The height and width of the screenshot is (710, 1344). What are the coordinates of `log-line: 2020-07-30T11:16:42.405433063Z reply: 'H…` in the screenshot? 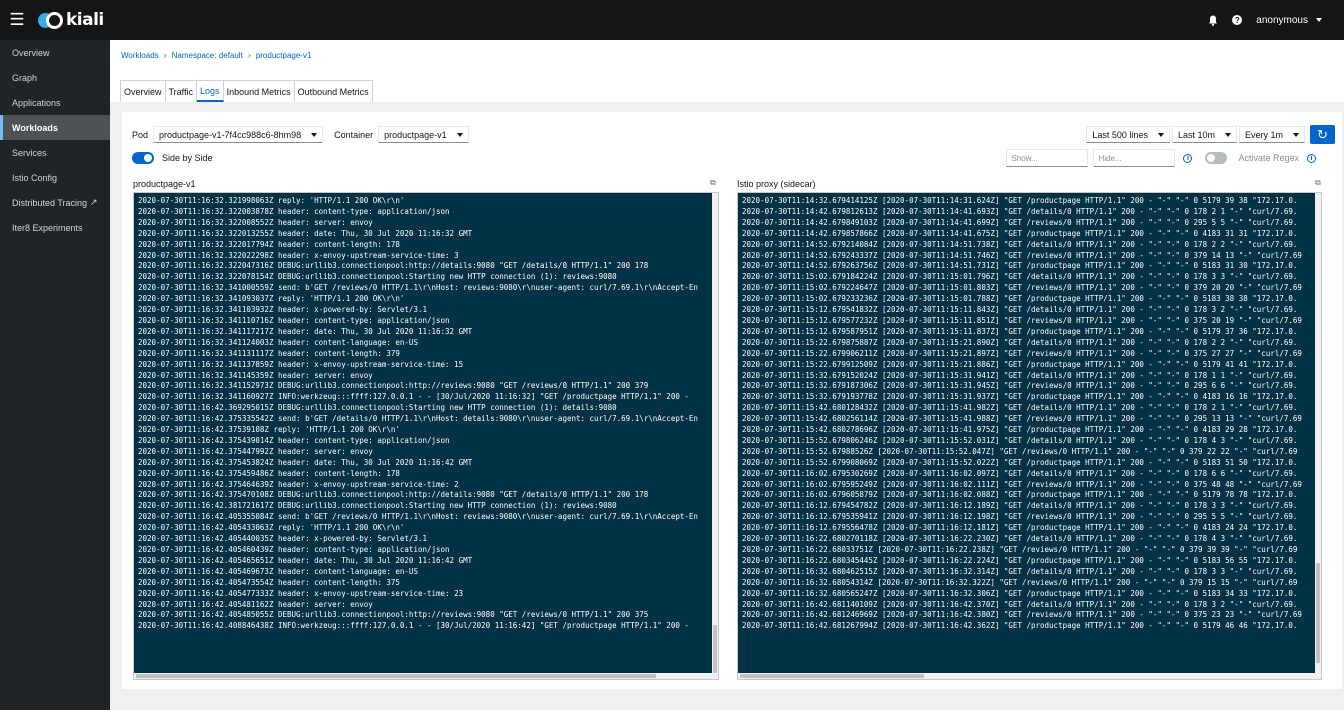 It's located at (271, 528).